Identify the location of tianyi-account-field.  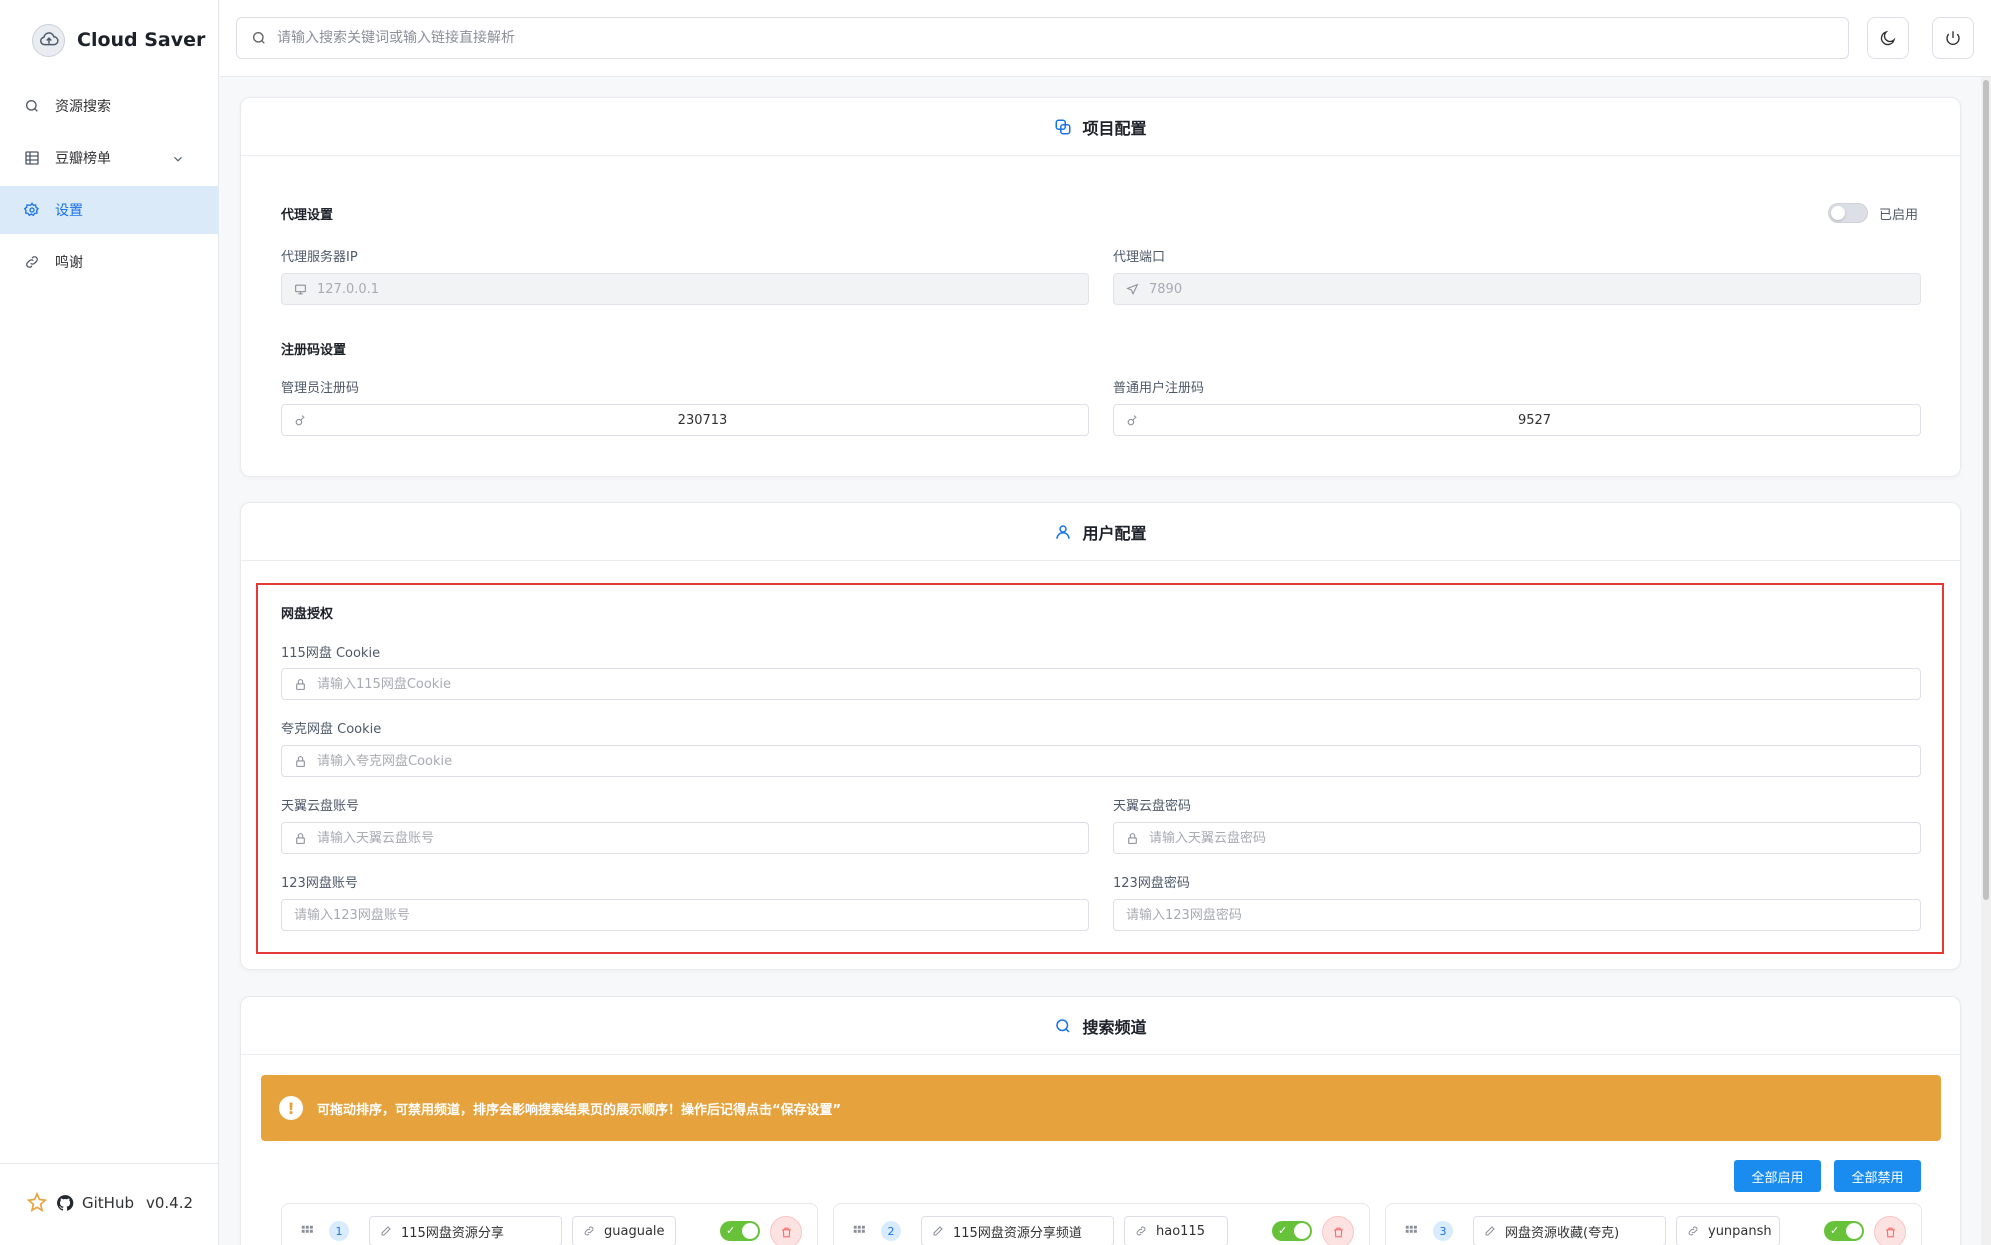
(685, 838).